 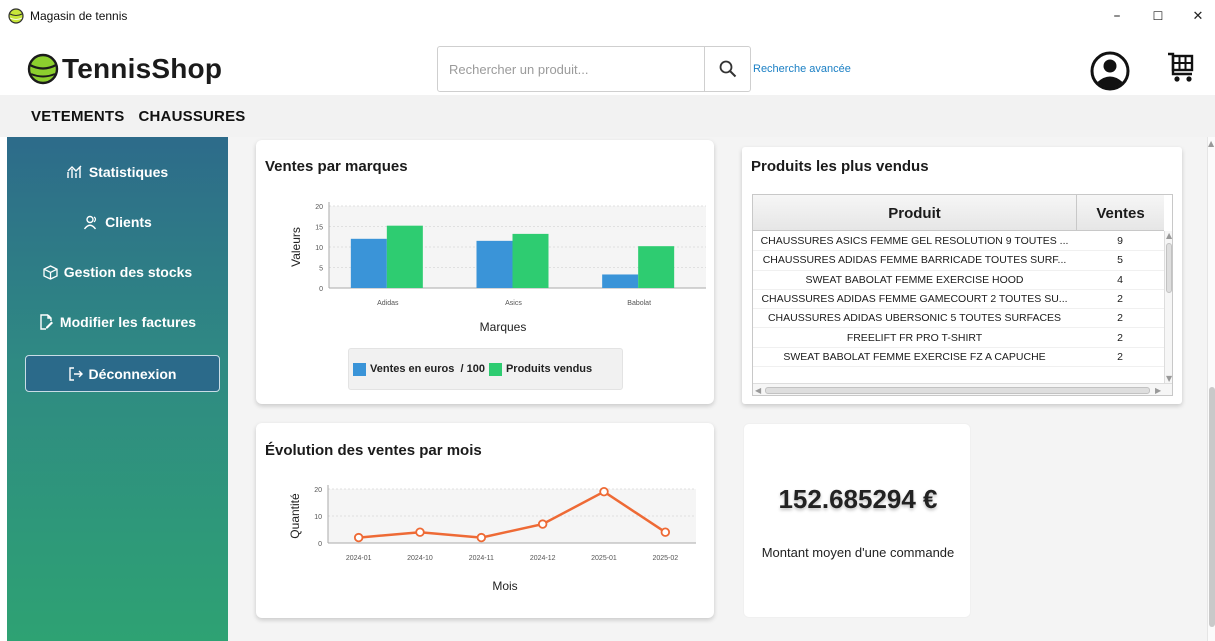 I want to click on logo: TennisShop, so click(x=124, y=69).